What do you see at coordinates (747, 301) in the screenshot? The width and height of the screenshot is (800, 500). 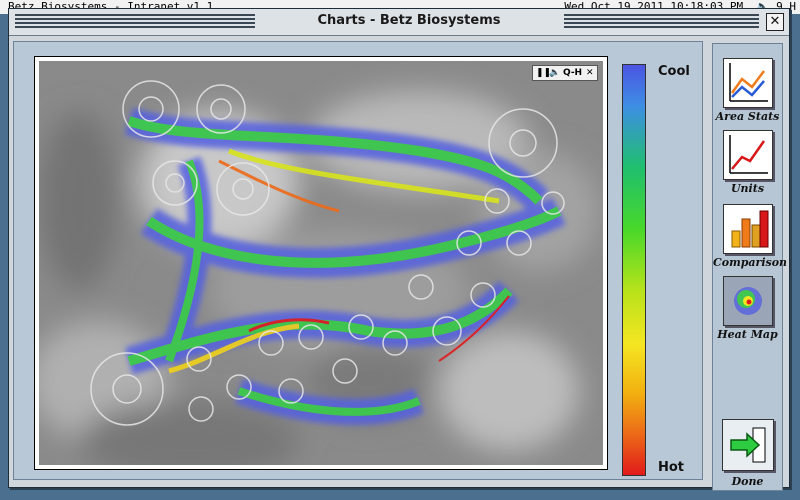 I see `heat-map-icon` at bounding box center [747, 301].